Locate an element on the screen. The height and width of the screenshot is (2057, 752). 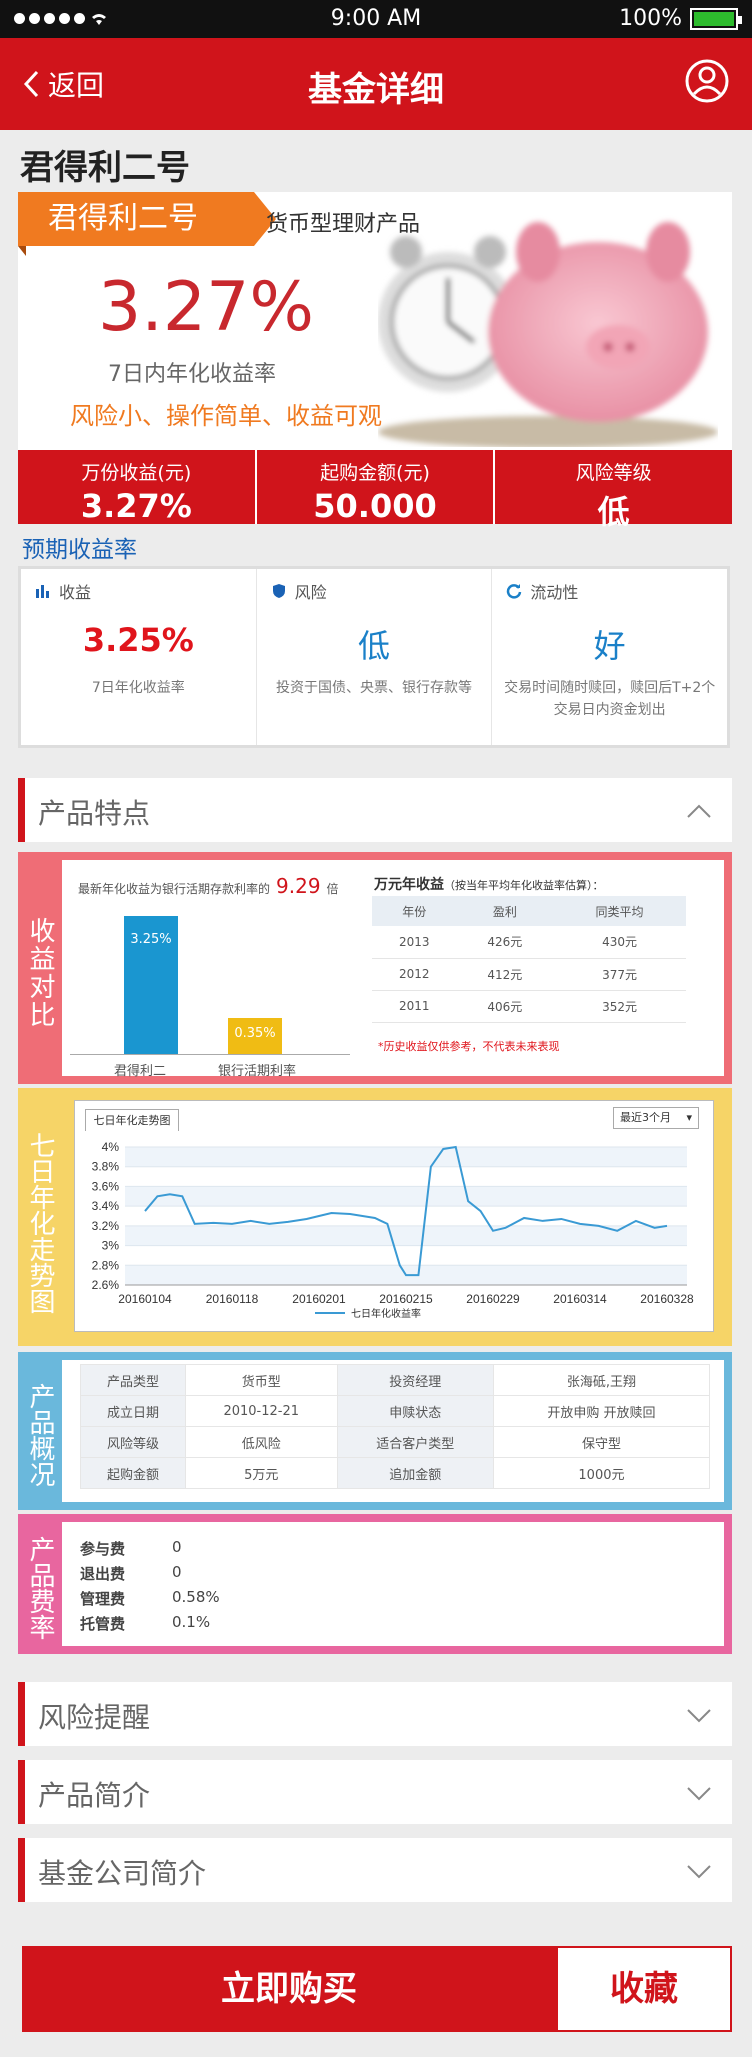
table-row: 风险等级 低风险 适合客户类型 保守型 is located at coordinates (395, 1442).